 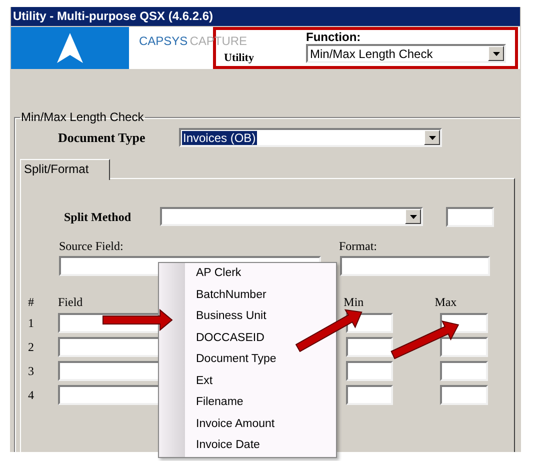 What do you see at coordinates (354, 301) in the screenshot?
I see `column-header: Min` at bounding box center [354, 301].